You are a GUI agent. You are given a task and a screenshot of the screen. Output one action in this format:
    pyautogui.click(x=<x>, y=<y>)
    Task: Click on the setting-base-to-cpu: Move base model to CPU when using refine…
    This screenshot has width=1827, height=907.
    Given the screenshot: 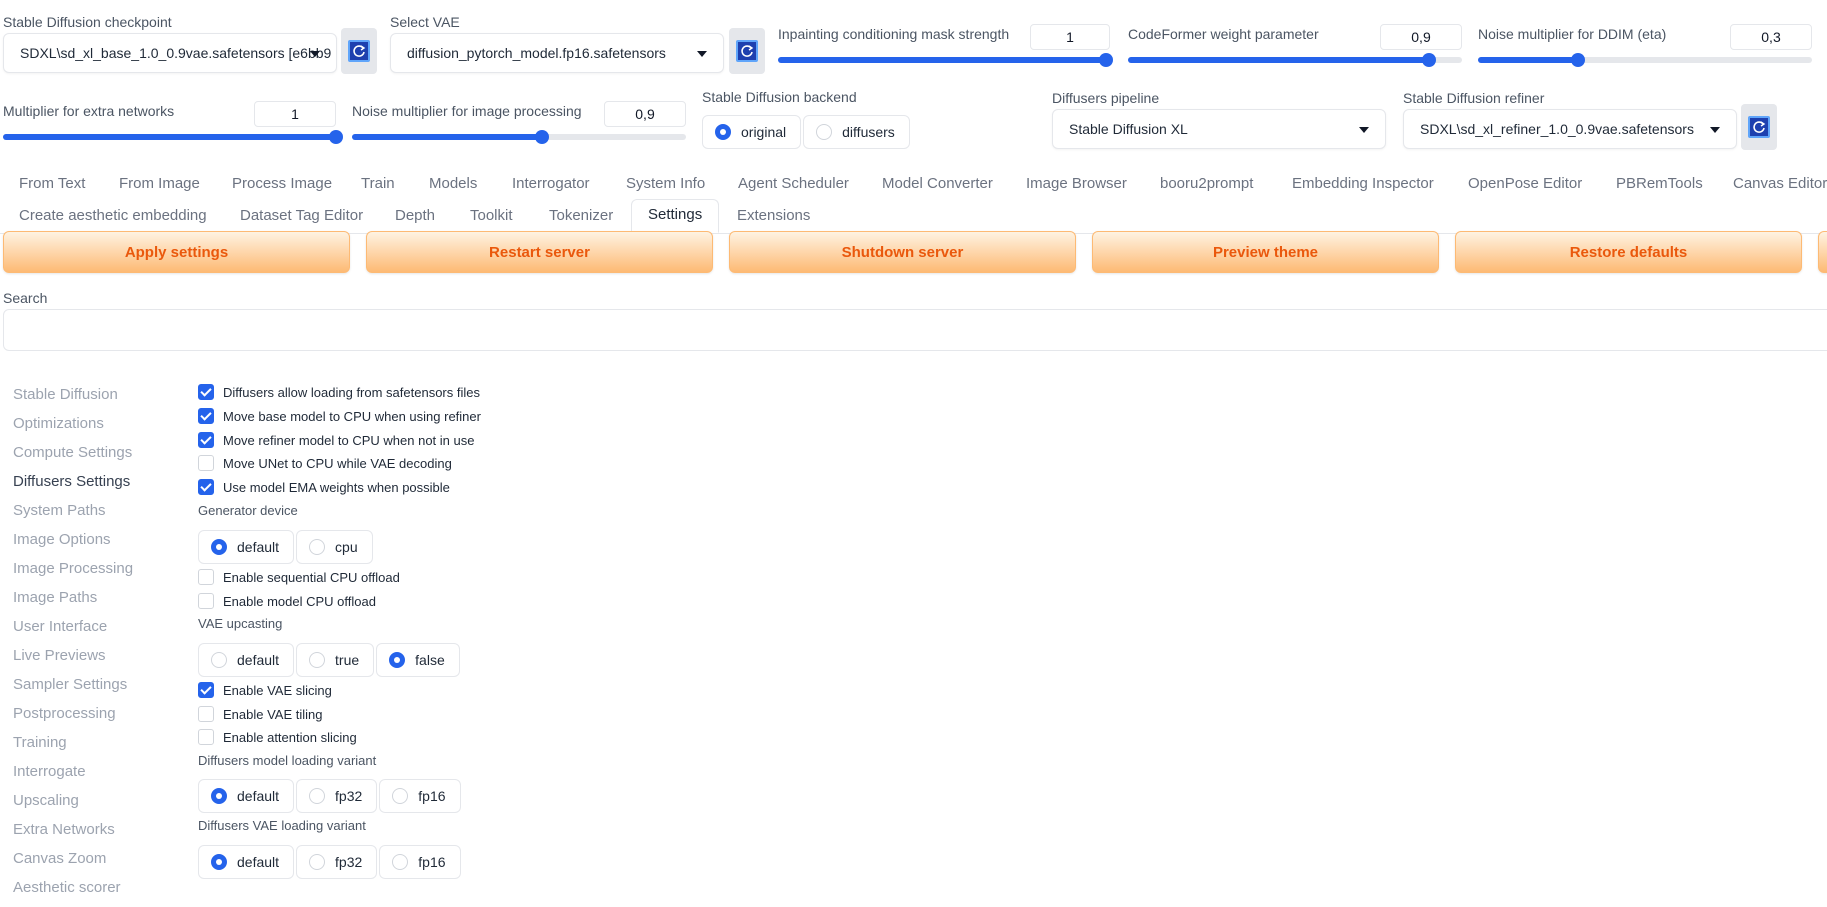 What is the action you would take?
    pyautogui.click(x=339, y=416)
    